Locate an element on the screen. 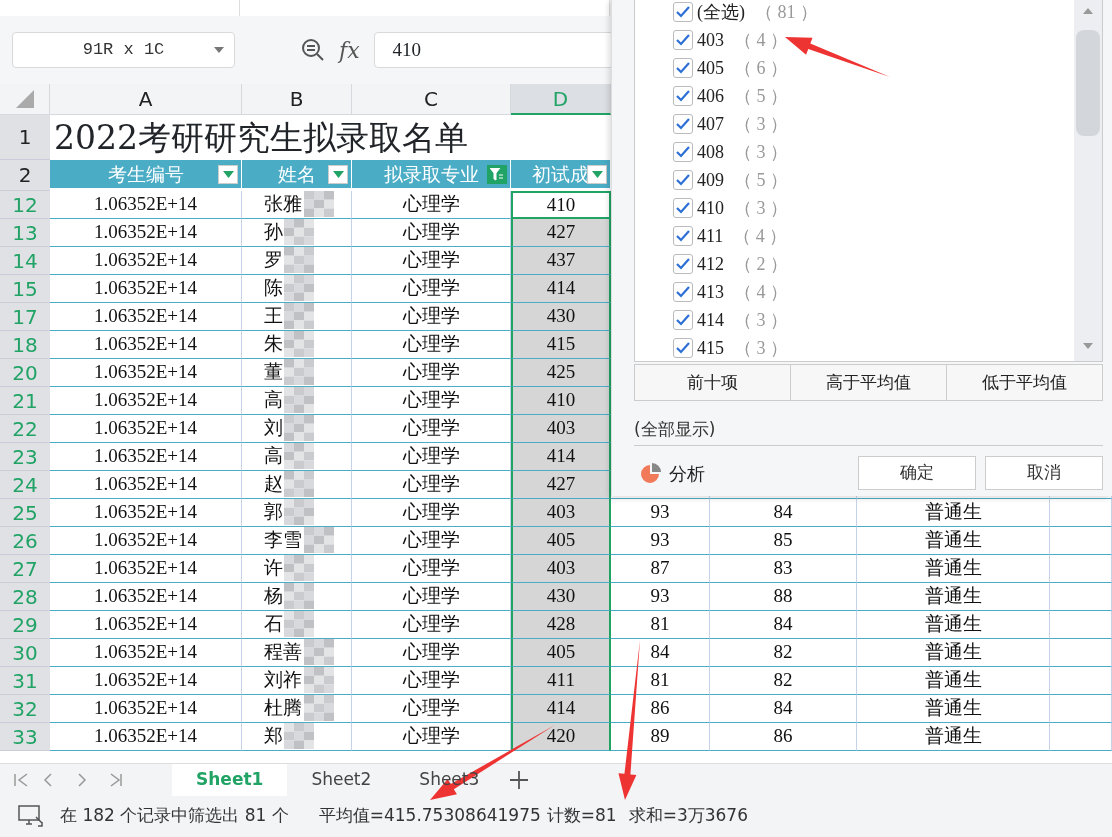  filter-option: 410 is located at coordinates (710, 208).